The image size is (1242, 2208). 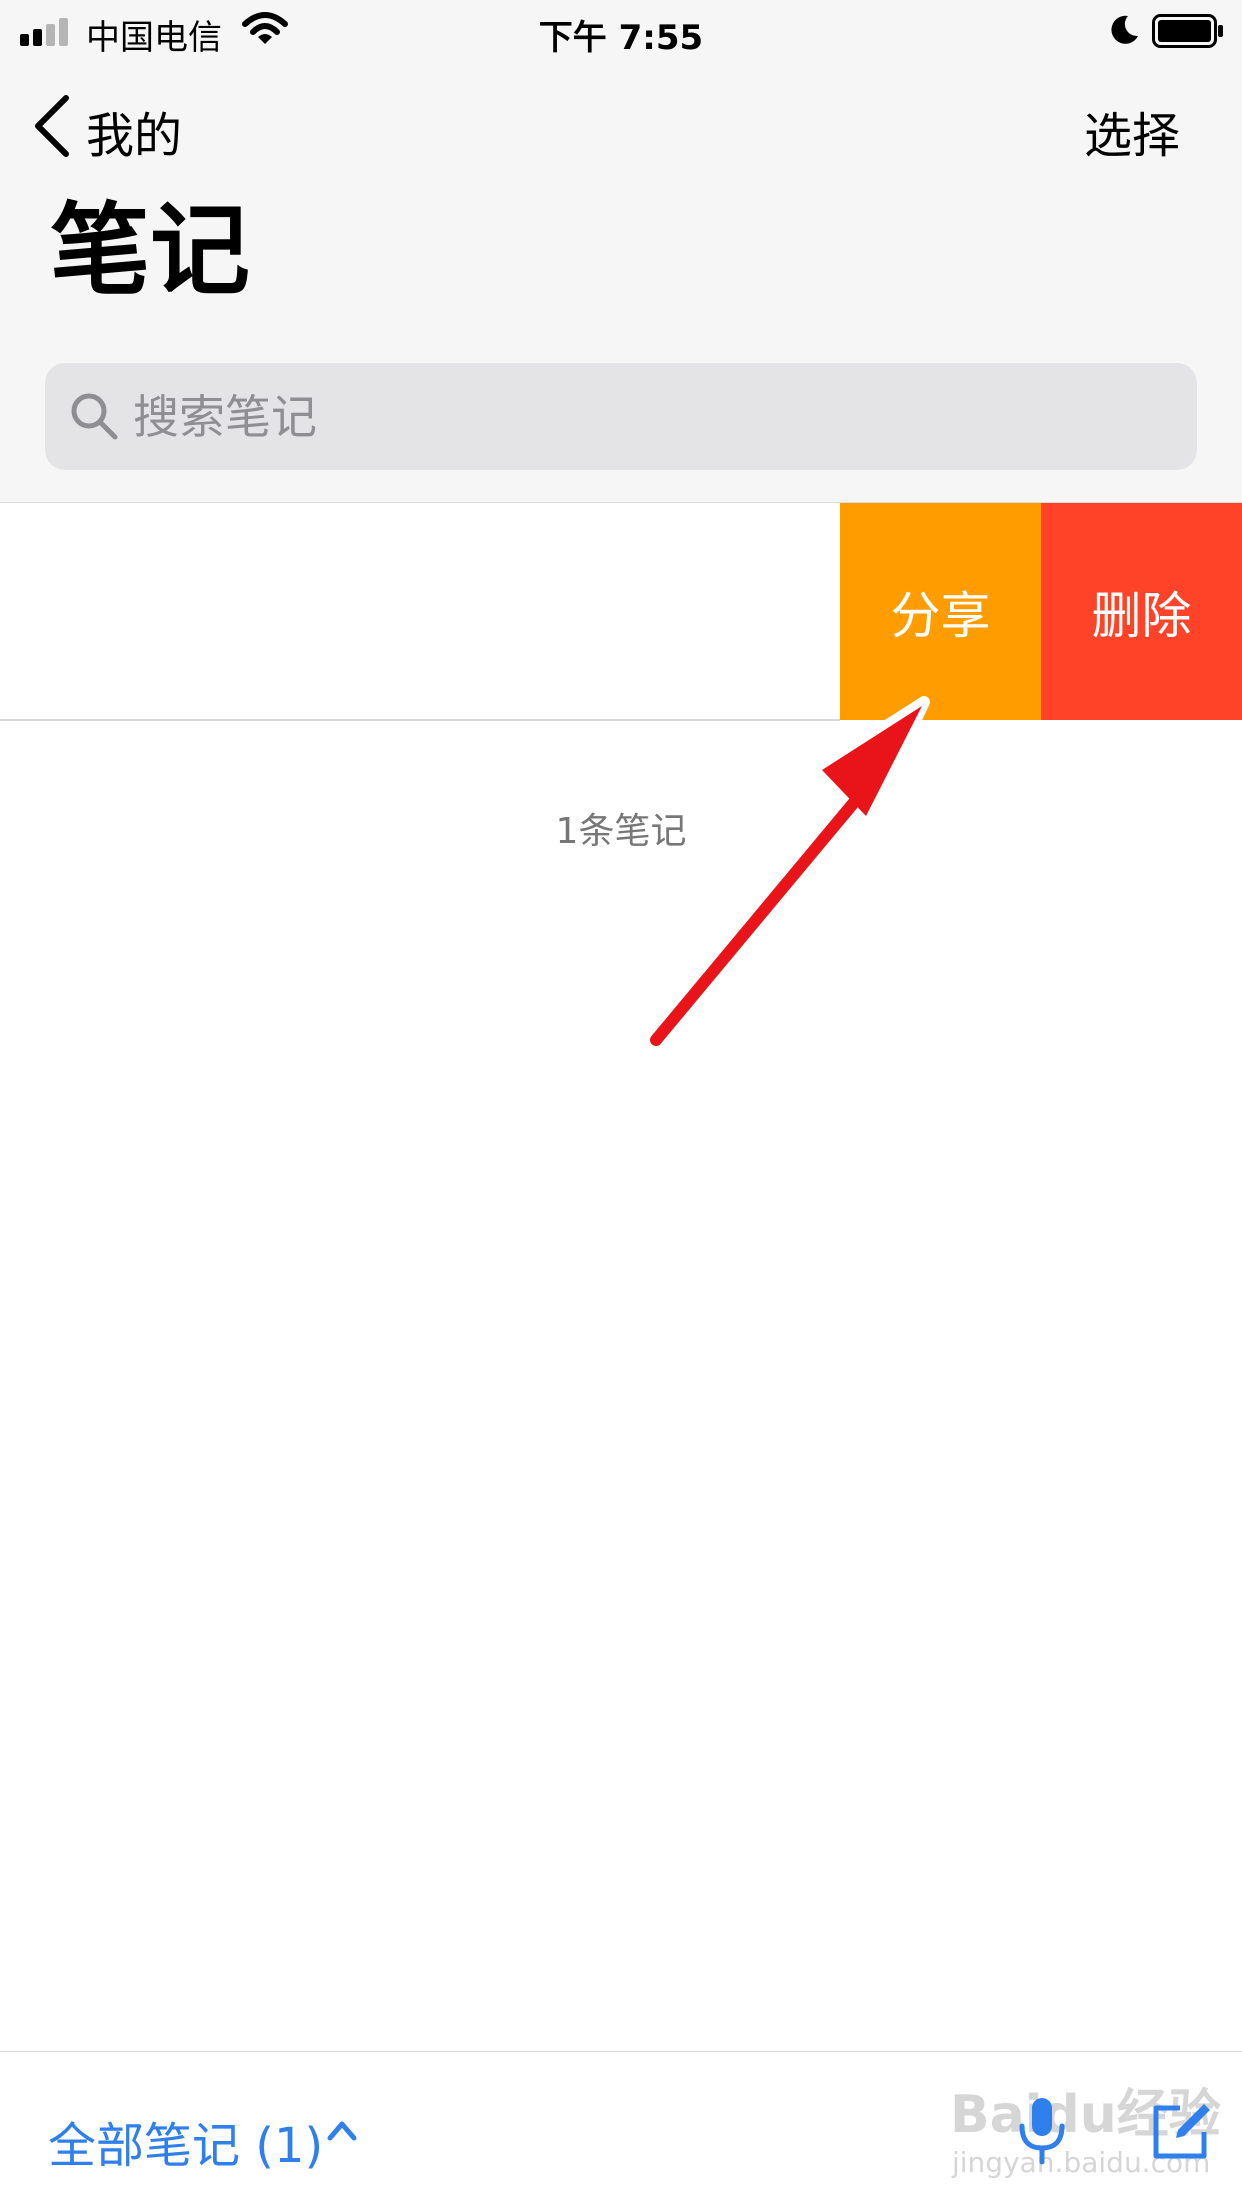 What do you see at coordinates (1132, 131) in the screenshot?
I see `select-button: 选择` at bounding box center [1132, 131].